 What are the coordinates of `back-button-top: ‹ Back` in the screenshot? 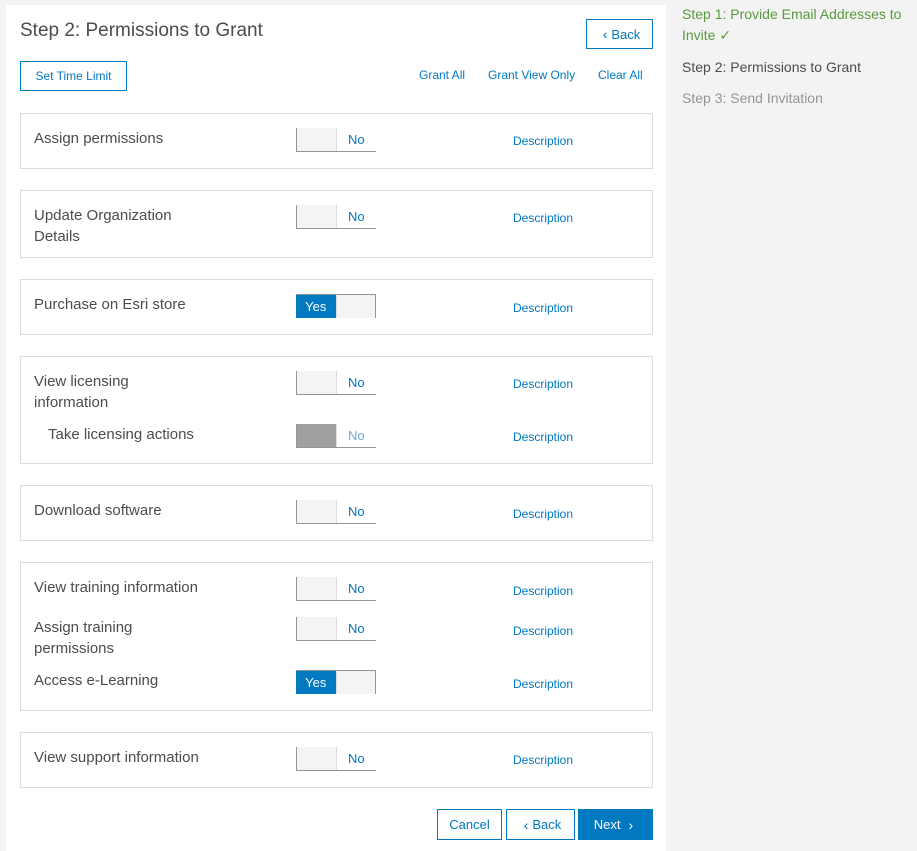 It's located at (619, 34).